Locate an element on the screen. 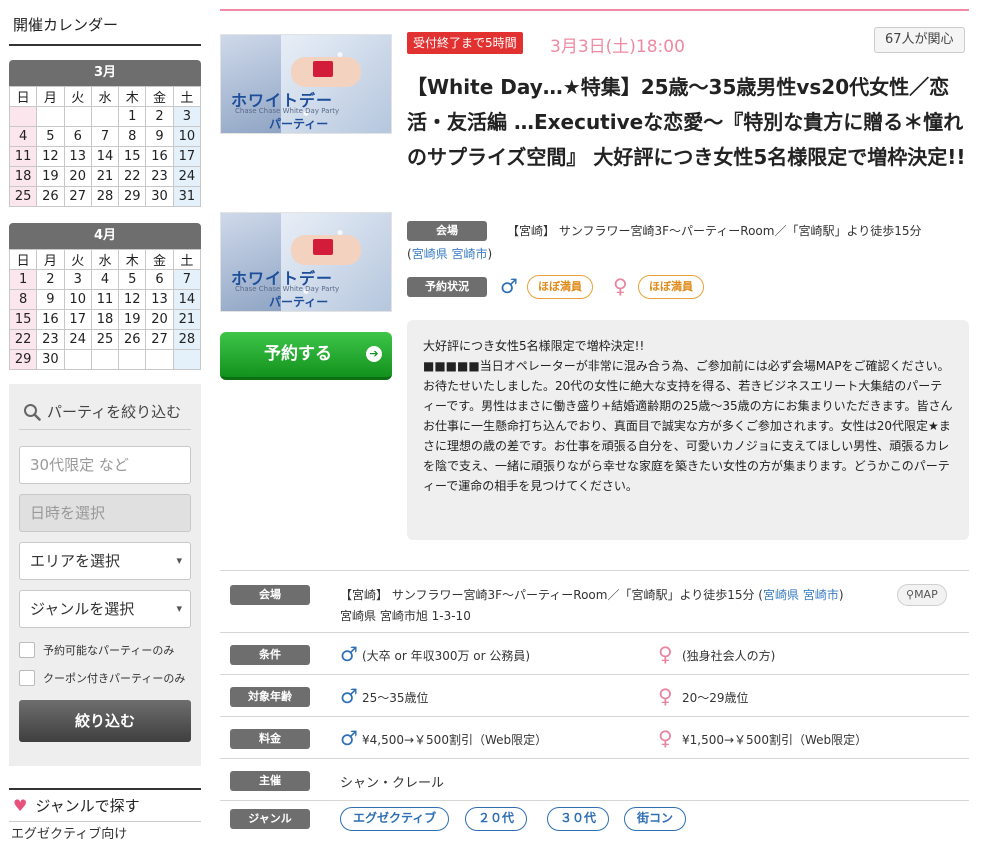  interest-count-button: 67人が関心 is located at coordinates (919, 40).